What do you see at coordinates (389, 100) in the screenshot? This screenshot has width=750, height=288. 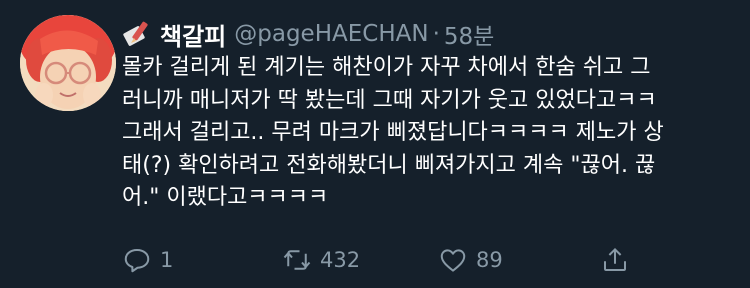 I see `tweet-text-line: 러니까 매니저가 딱 봤는데 그때 자기가 웃고 있었다고ㅋㅋ` at bounding box center [389, 100].